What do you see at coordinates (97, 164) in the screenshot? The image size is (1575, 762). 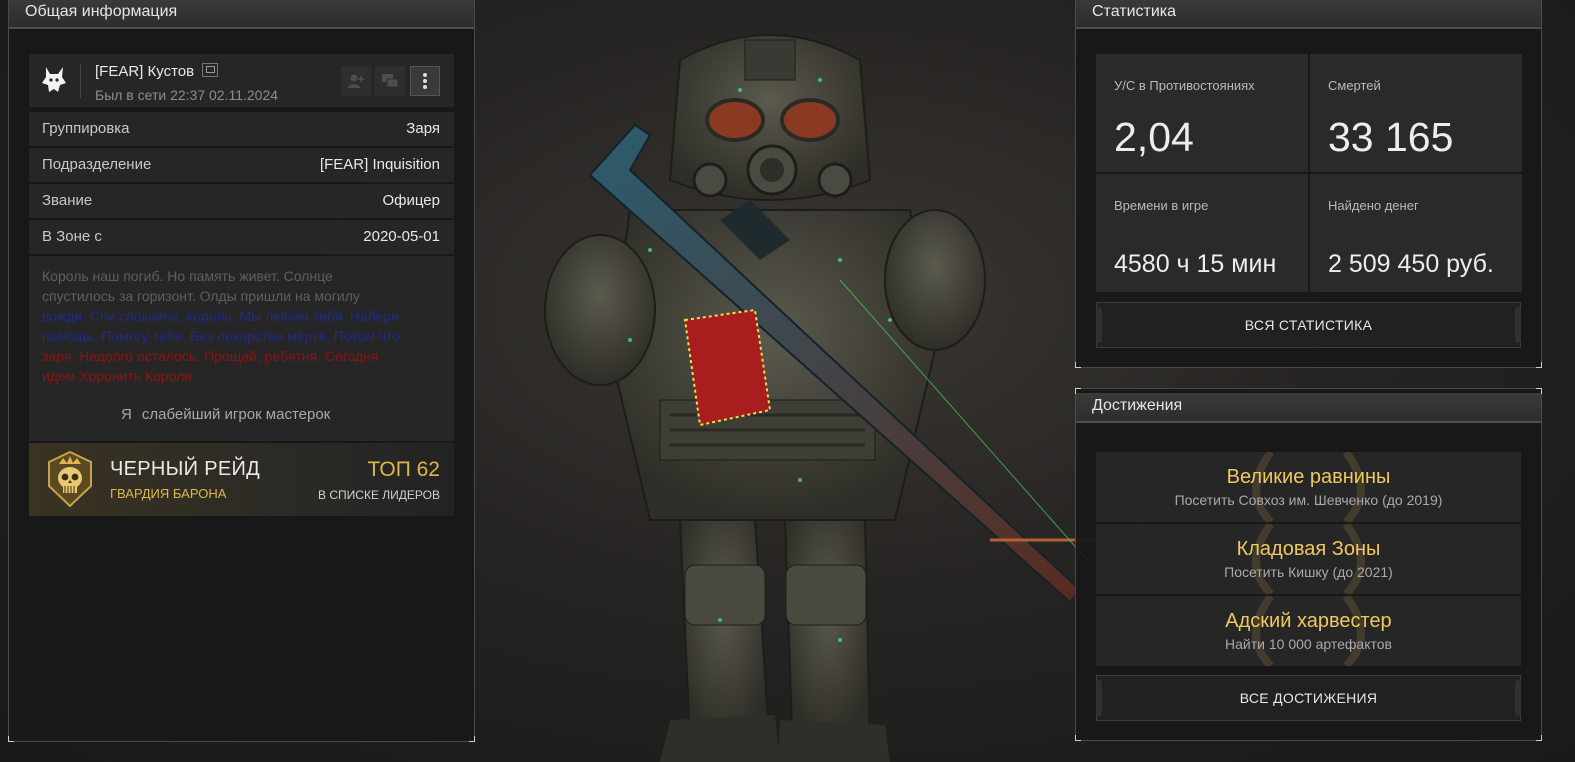 I see `info-key: Подразделение` at bounding box center [97, 164].